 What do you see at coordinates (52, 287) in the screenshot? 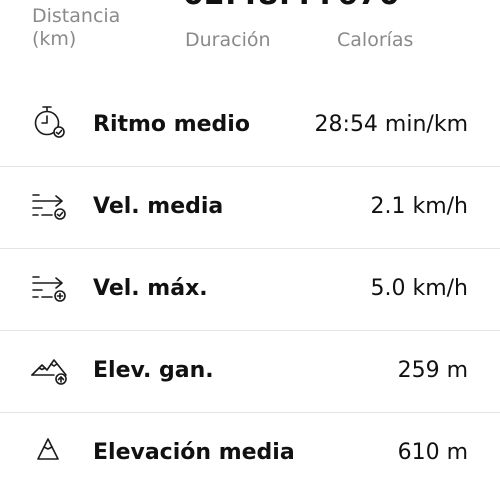
I see `speed-max-icon` at bounding box center [52, 287].